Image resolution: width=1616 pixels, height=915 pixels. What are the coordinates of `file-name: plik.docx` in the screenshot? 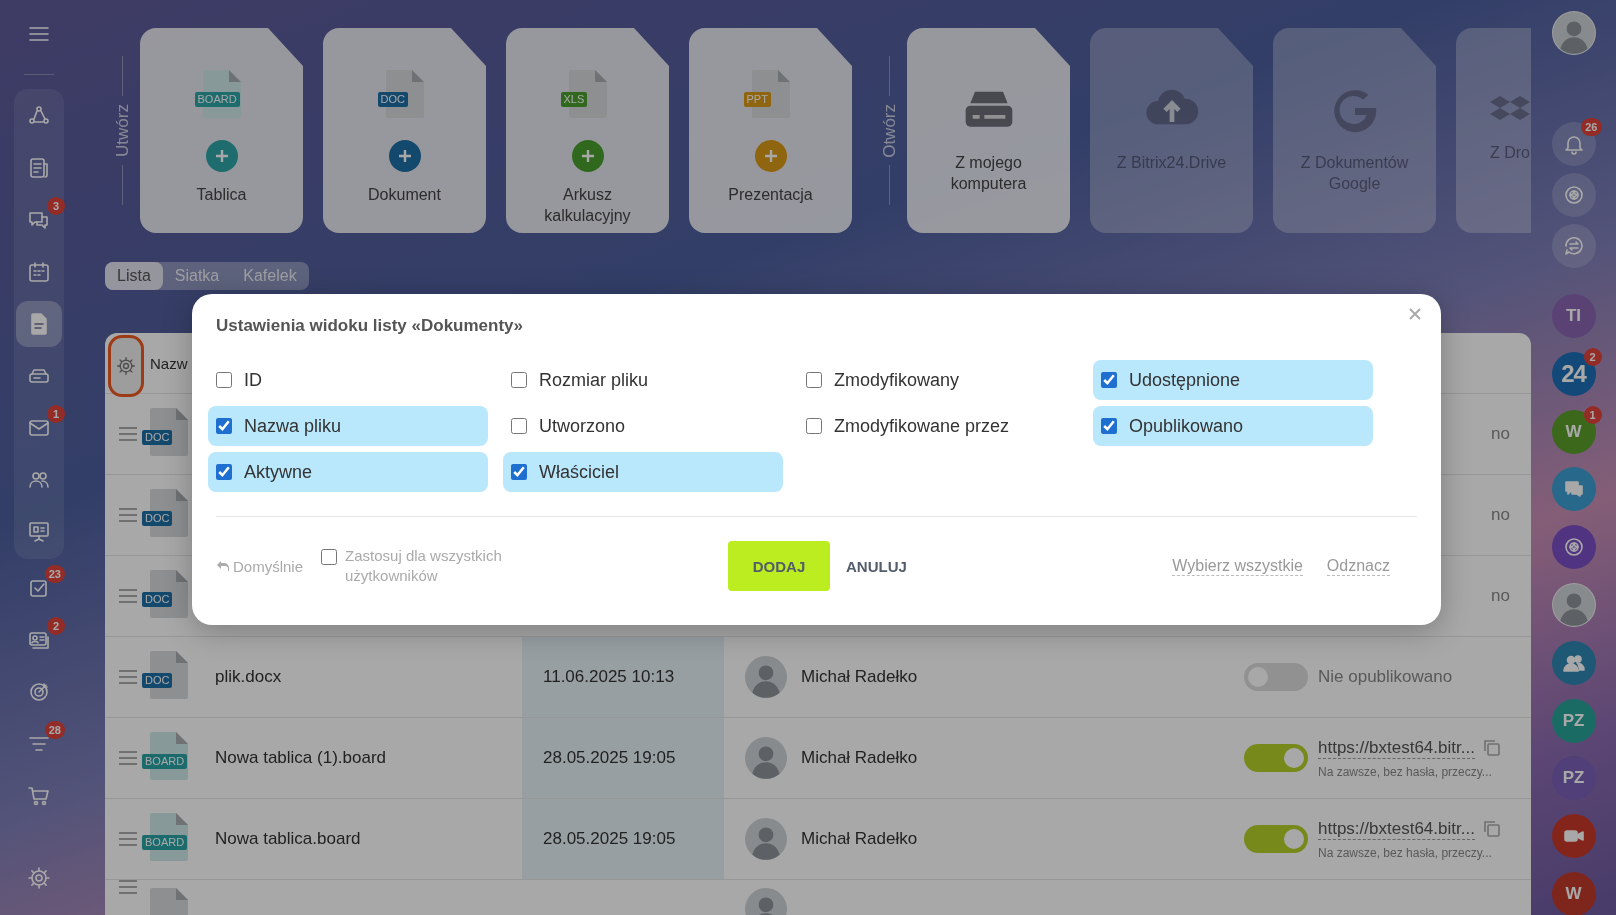 It's located at (248, 676).